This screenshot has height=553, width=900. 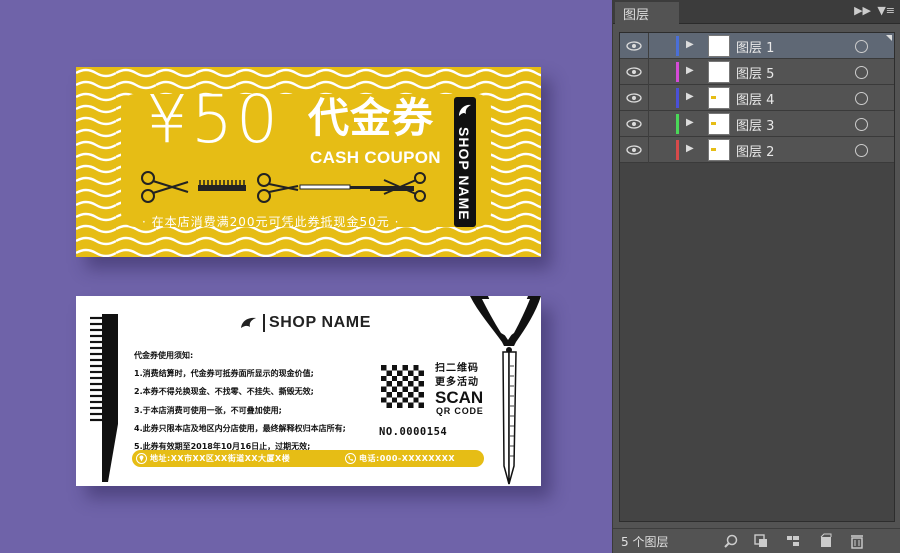 What do you see at coordinates (224, 374) in the screenshot?
I see `notice-item: 1.消费结算时，代金券可抵券面所显示的现金价值;` at bounding box center [224, 374].